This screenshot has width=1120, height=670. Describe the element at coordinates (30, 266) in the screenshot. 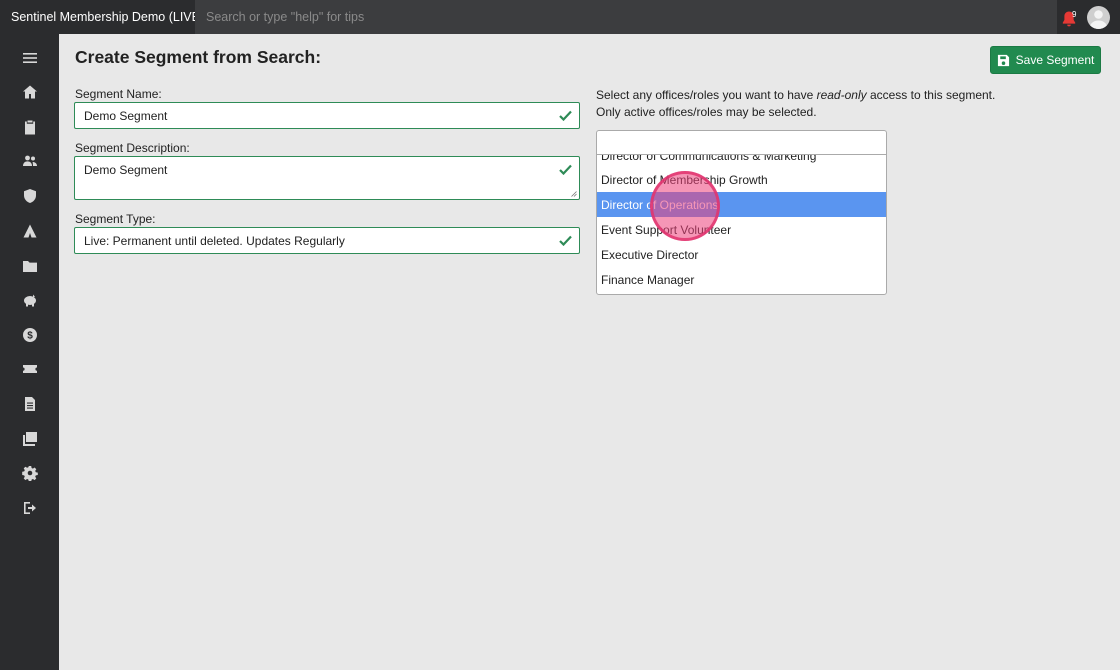

I see `folder-icon` at that location.